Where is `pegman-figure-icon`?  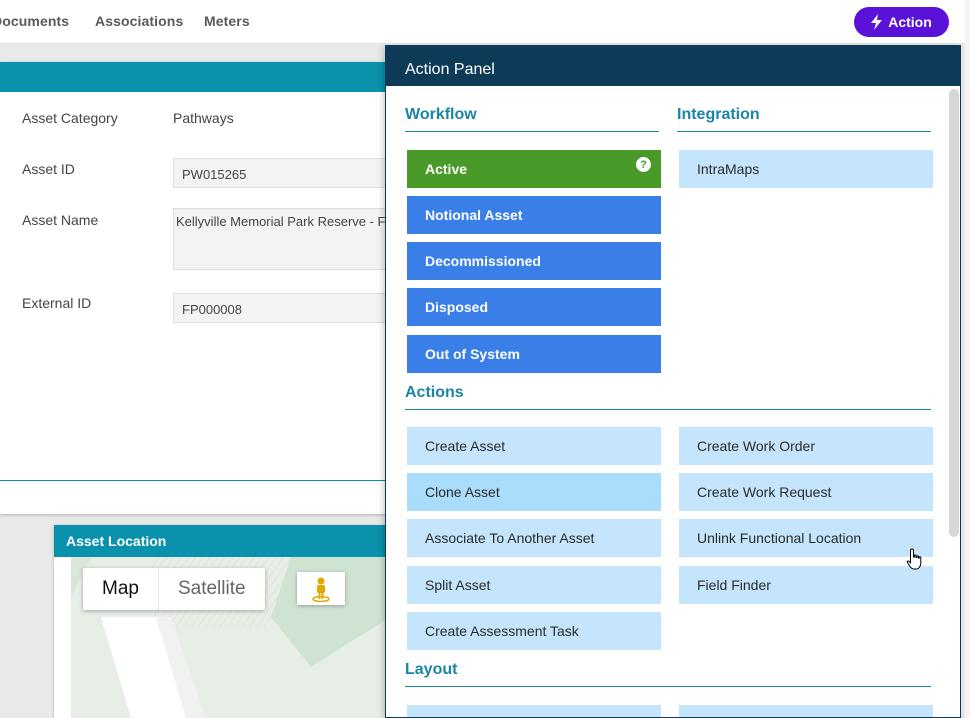
pegman-figure-icon is located at coordinates (321, 589).